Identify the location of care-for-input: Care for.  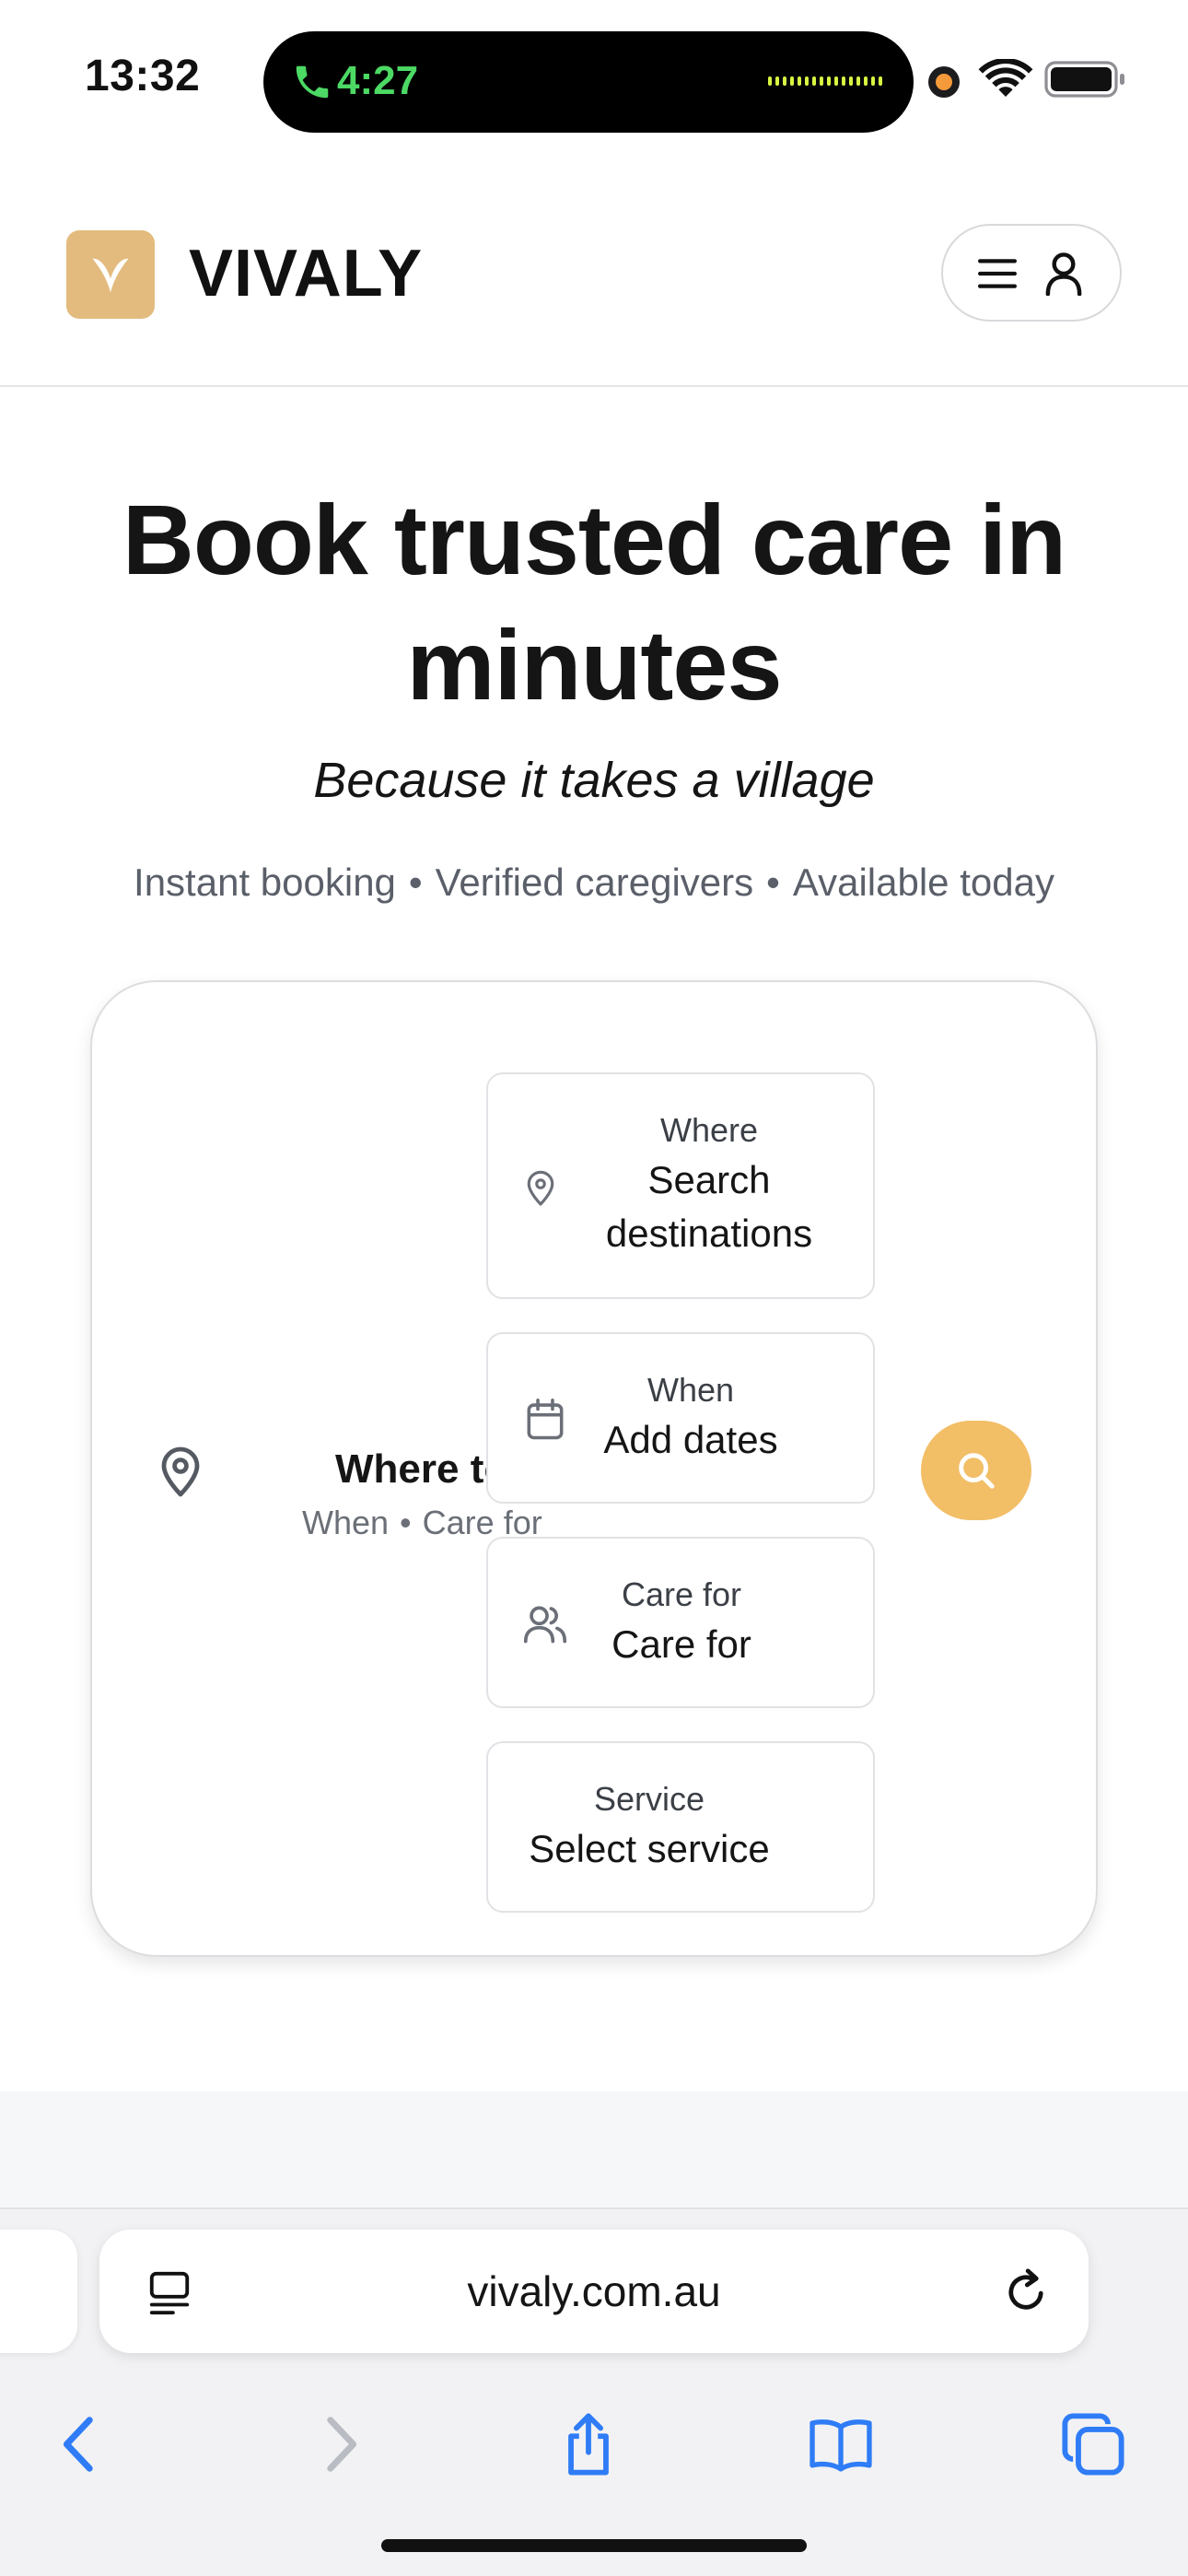
(681, 1644).